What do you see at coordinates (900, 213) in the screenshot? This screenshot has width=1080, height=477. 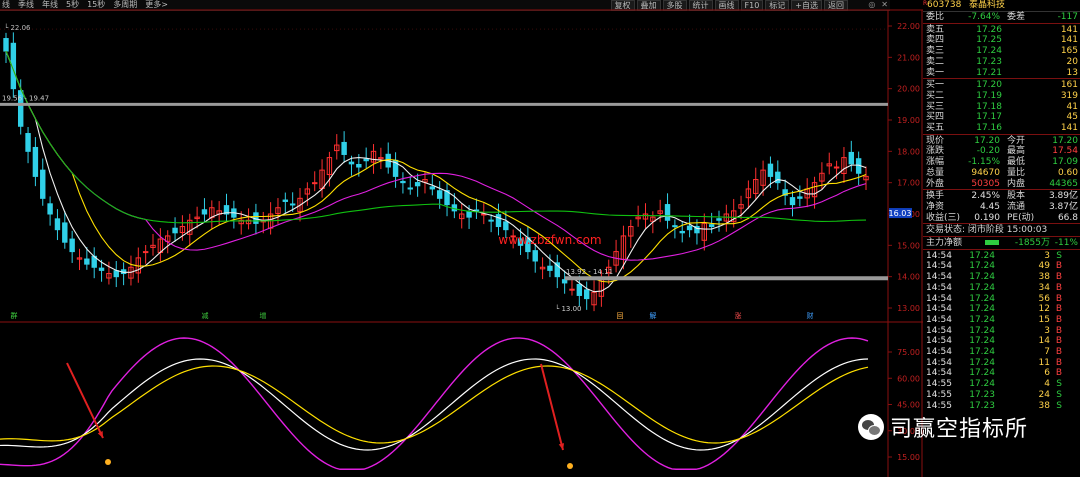 I see `current-price-tag: 16.03` at bounding box center [900, 213].